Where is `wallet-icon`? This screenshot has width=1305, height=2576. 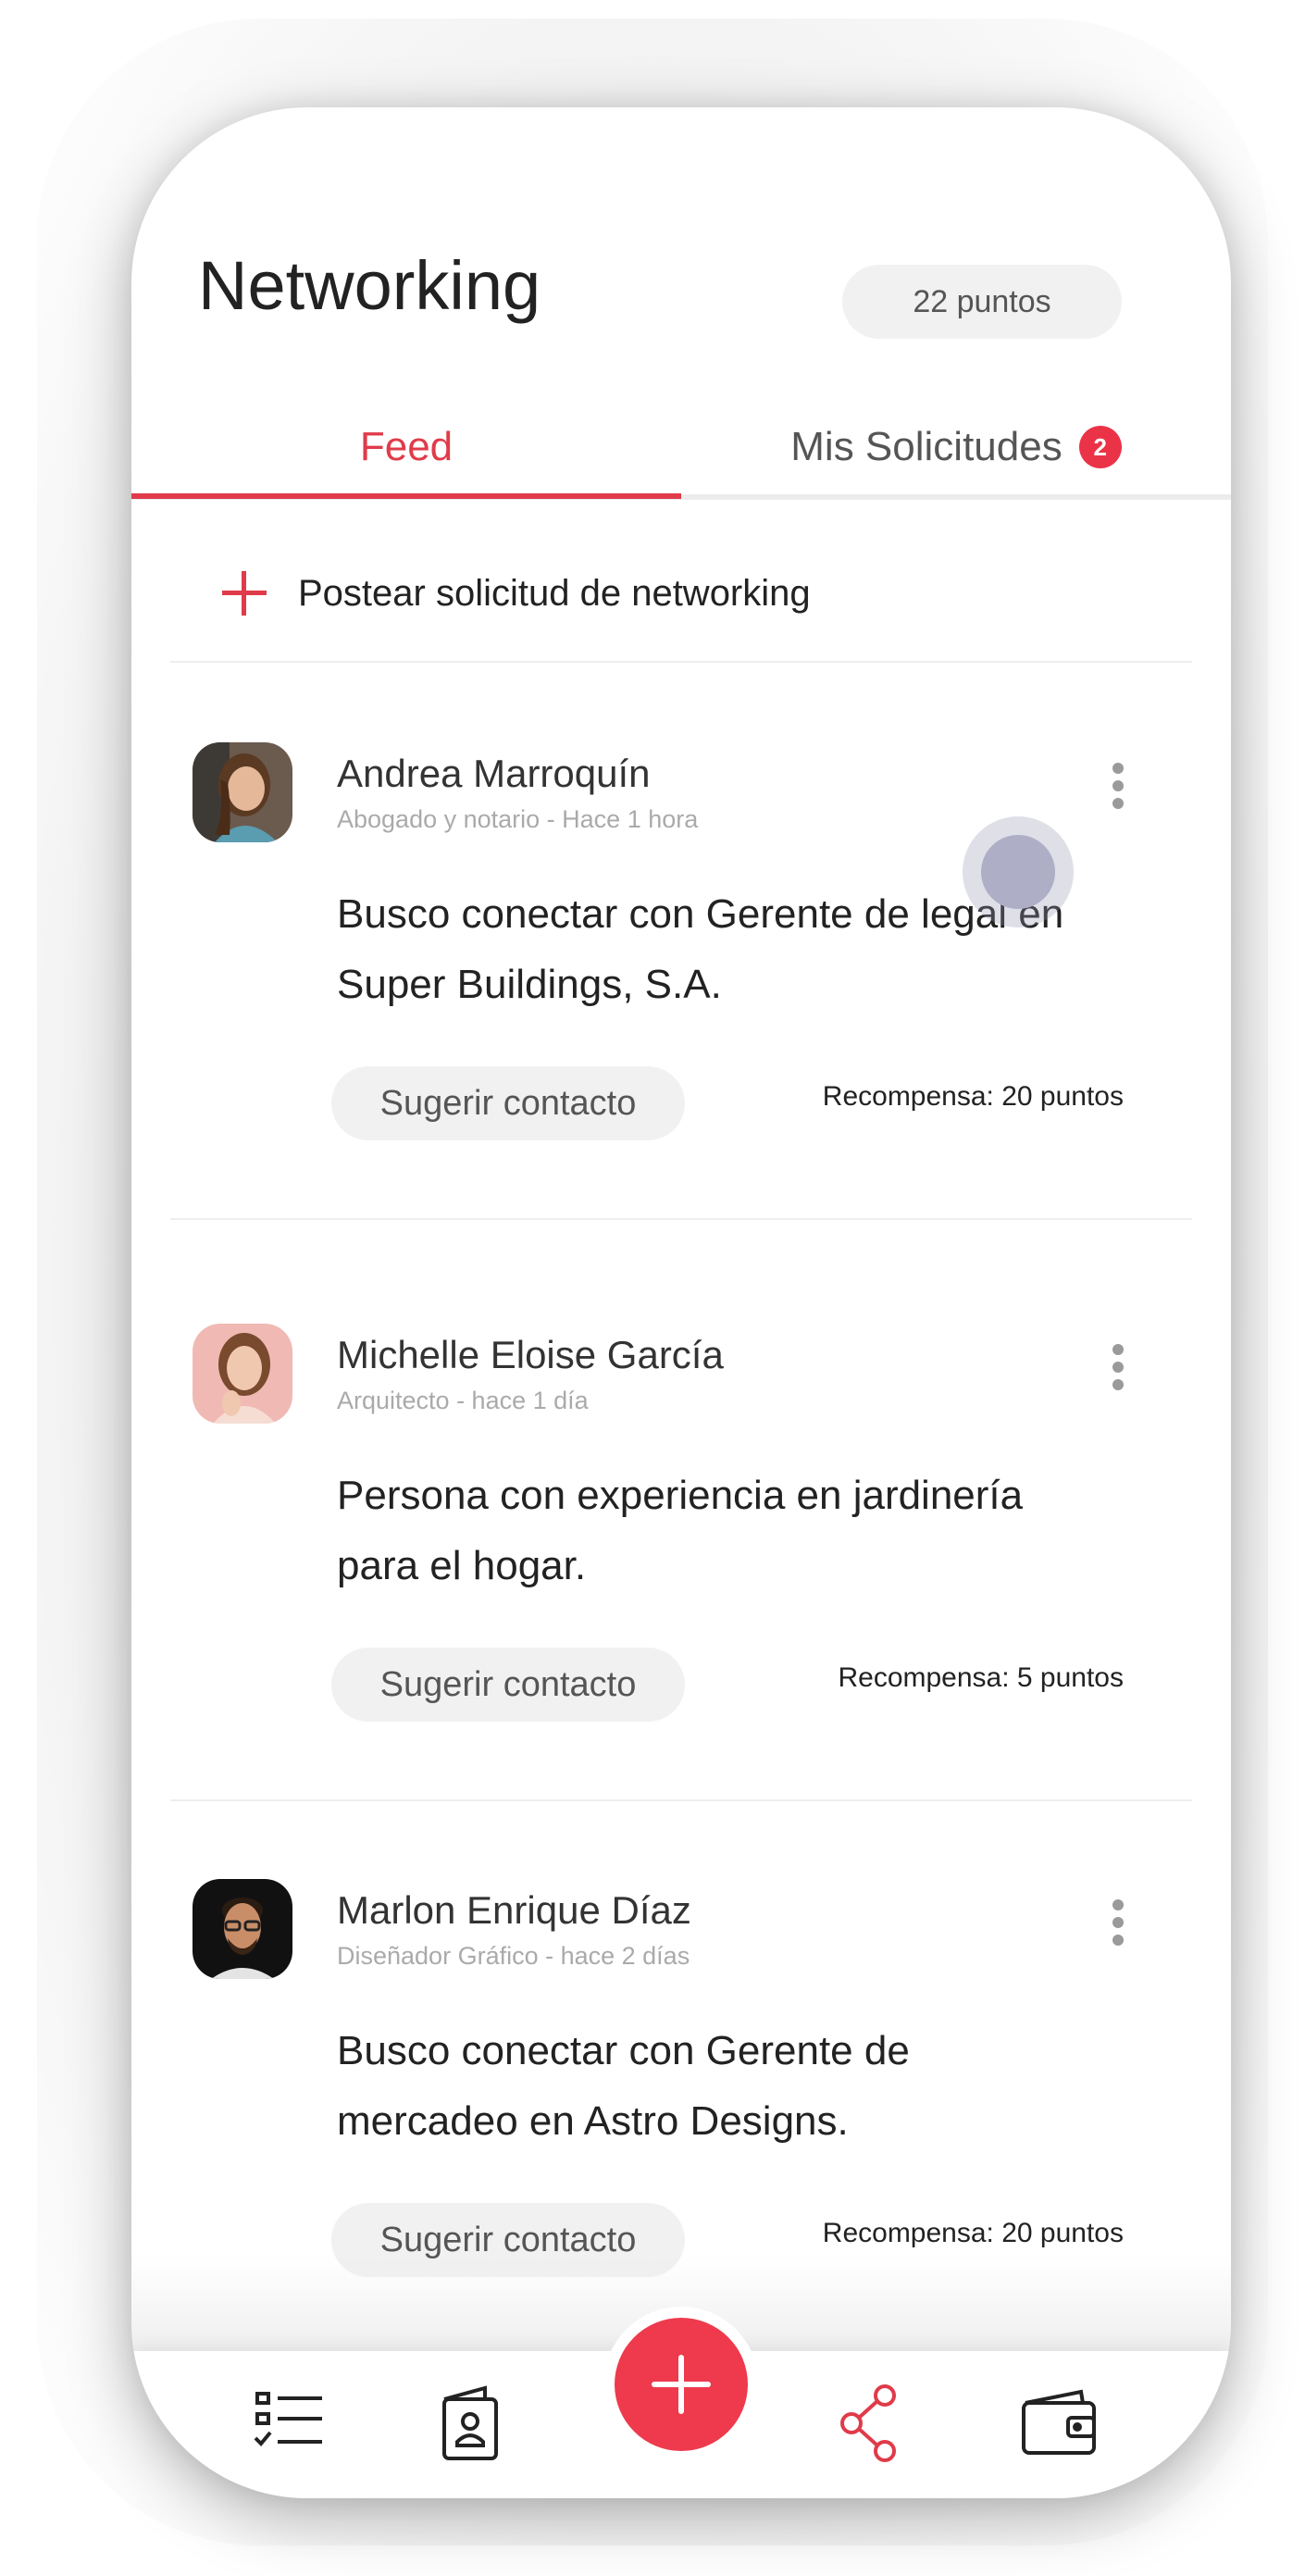
wallet-icon is located at coordinates (1058, 2422).